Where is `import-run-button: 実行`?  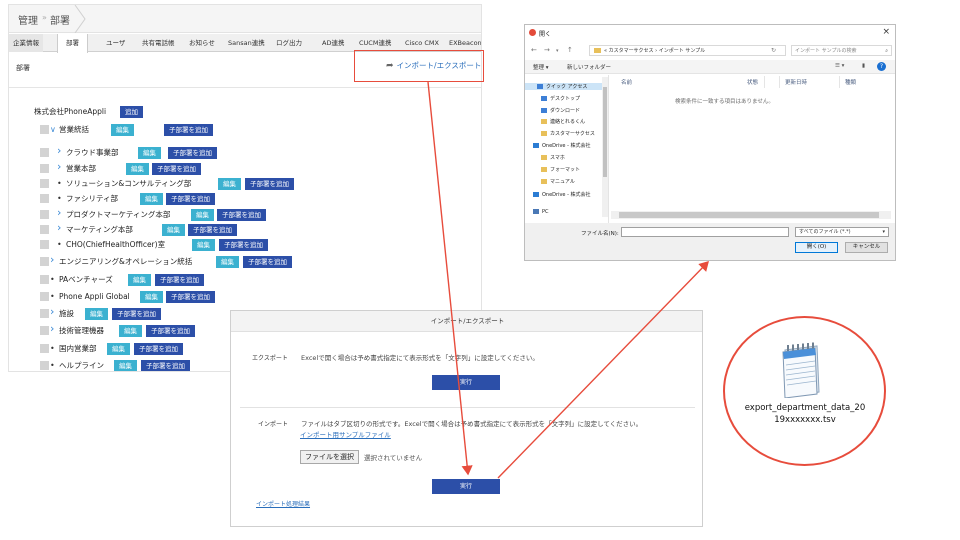
import-run-button: 実行 is located at coordinates (466, 486).